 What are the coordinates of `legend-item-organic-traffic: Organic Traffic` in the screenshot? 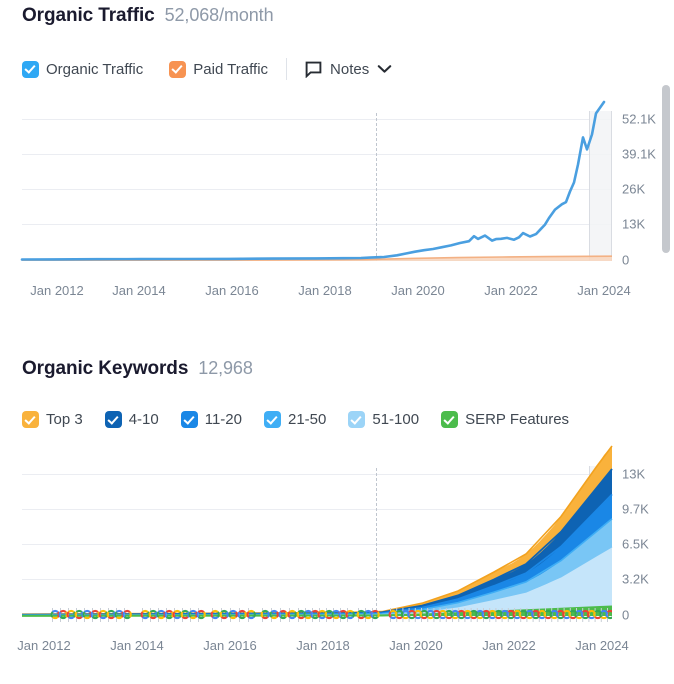 It's located at (83, 69).